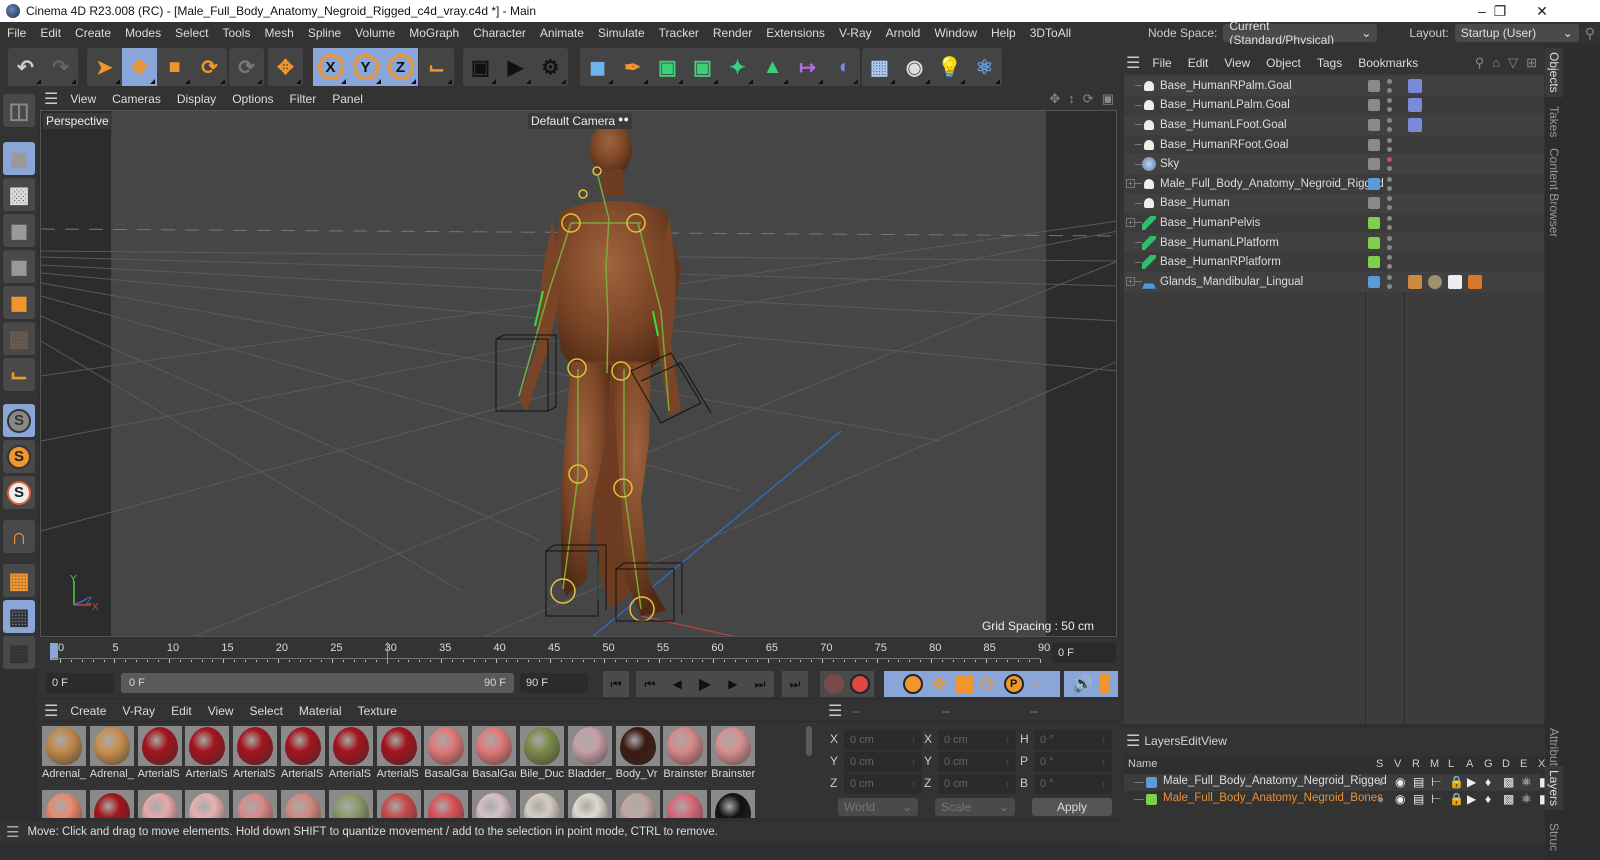 The height and width of the screenshot is (860, 1600). What do you see at coordinates (136, 99) in the screenshot?
I see `viewport-menu-cameras: Cameras` at bounding box center [136, 99].